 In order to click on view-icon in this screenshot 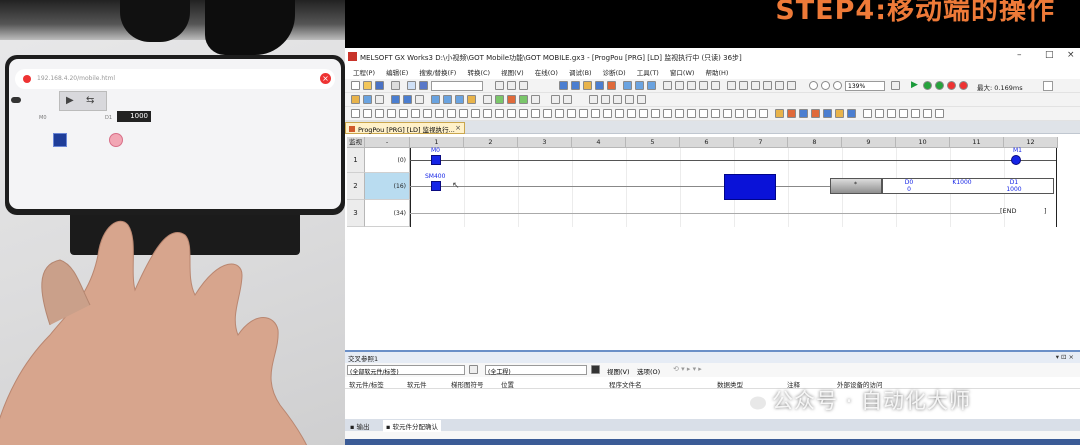, I will do `click(895, 85)`.